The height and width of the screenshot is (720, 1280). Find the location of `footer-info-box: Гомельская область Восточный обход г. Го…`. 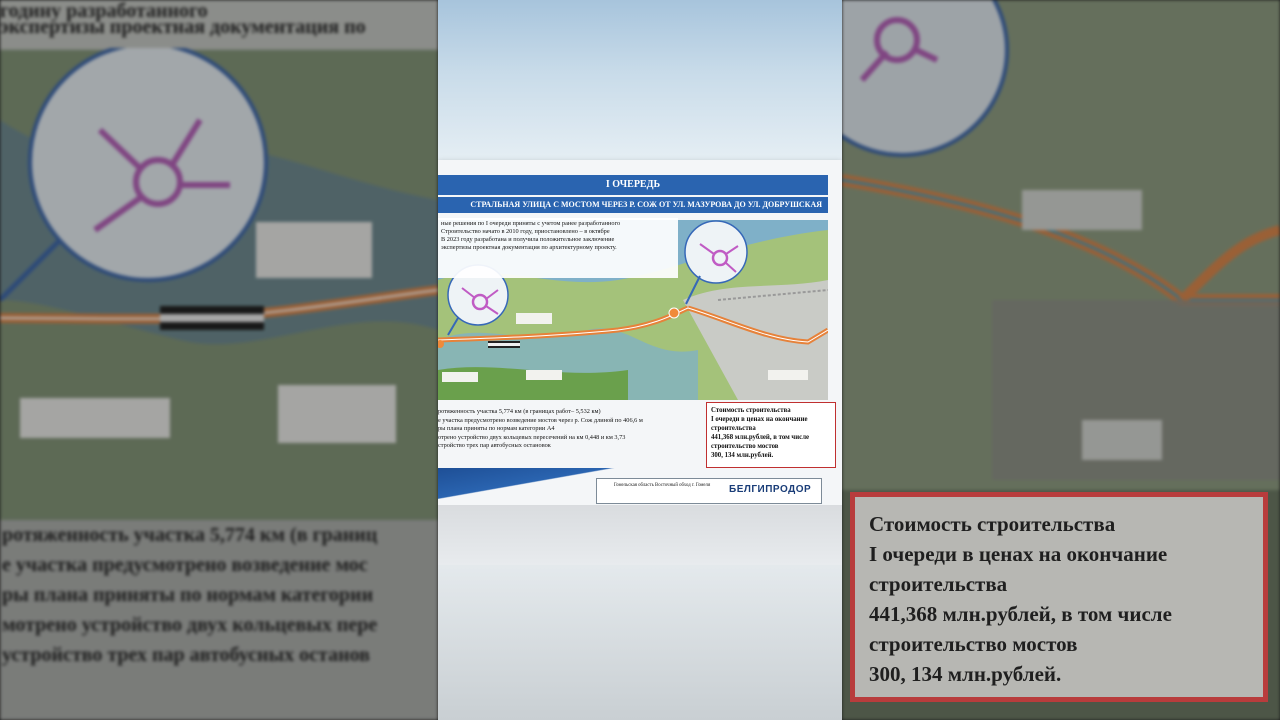

footer-info-box: Гомельская область Восточный обход г. Го… is located at coordinates (709, 491).